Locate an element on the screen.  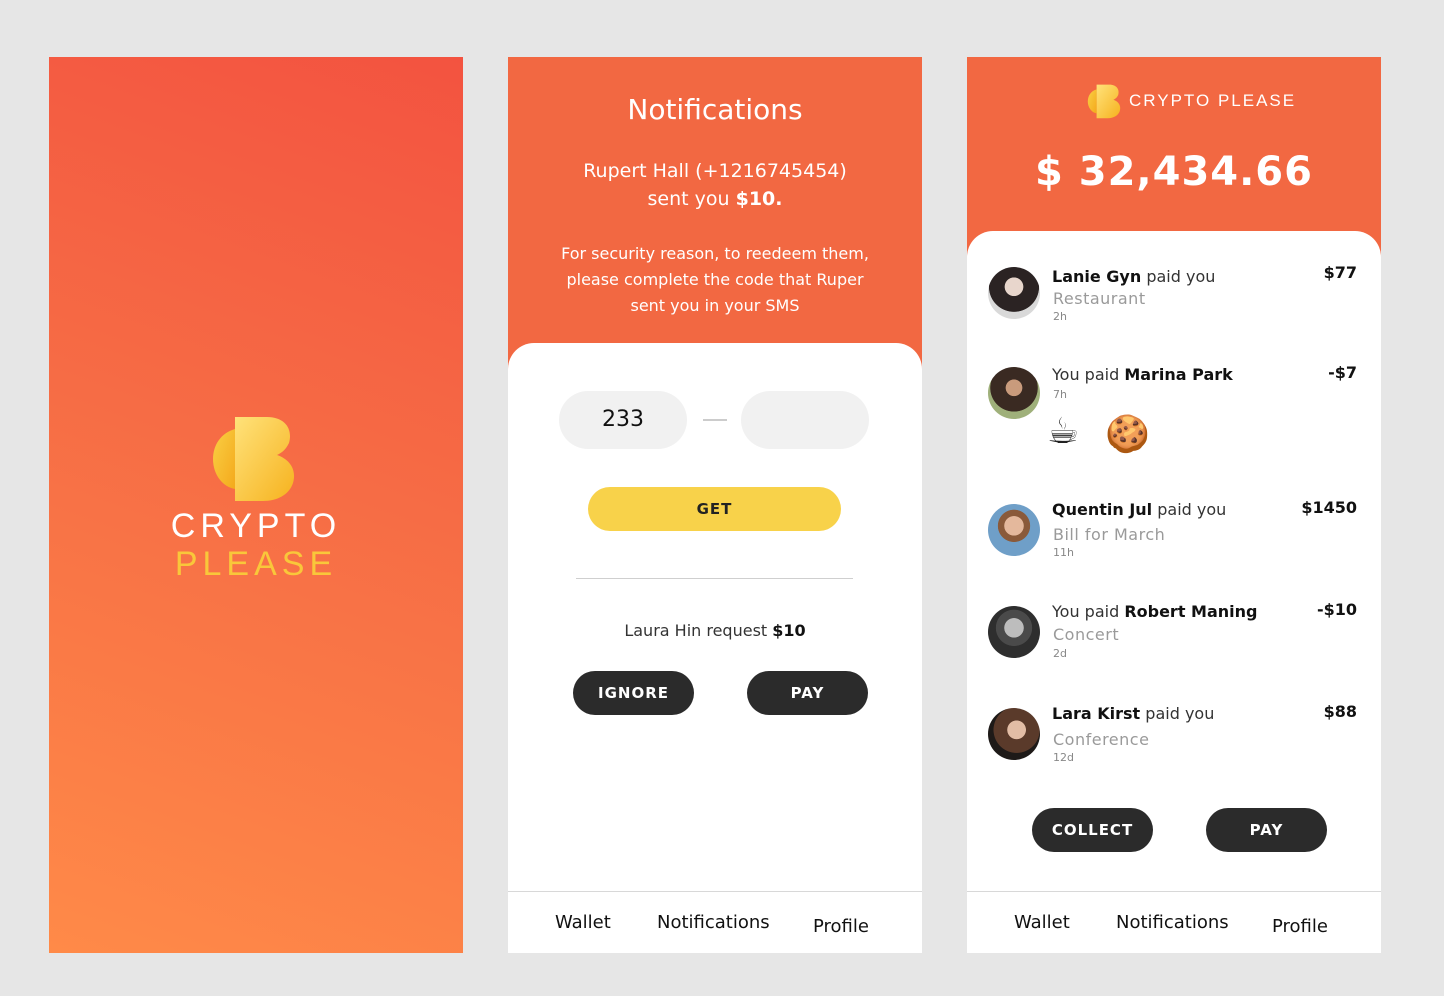
request-prefix: Laura Hin request is located at coordinates (698, 630).